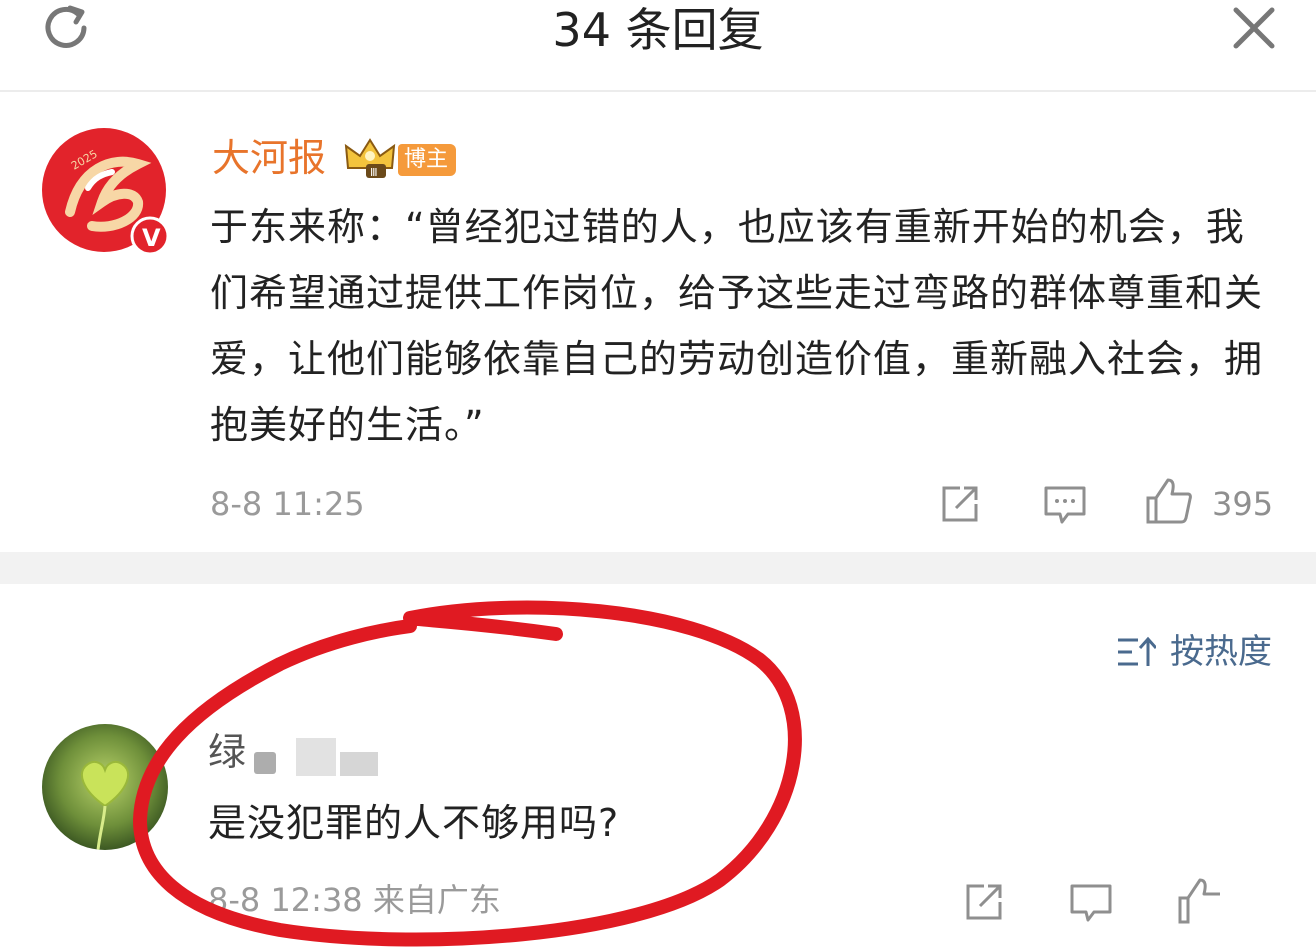 The image size is (1316, 949). I want to click on page-title: 34 条回复, so click(658, 30).